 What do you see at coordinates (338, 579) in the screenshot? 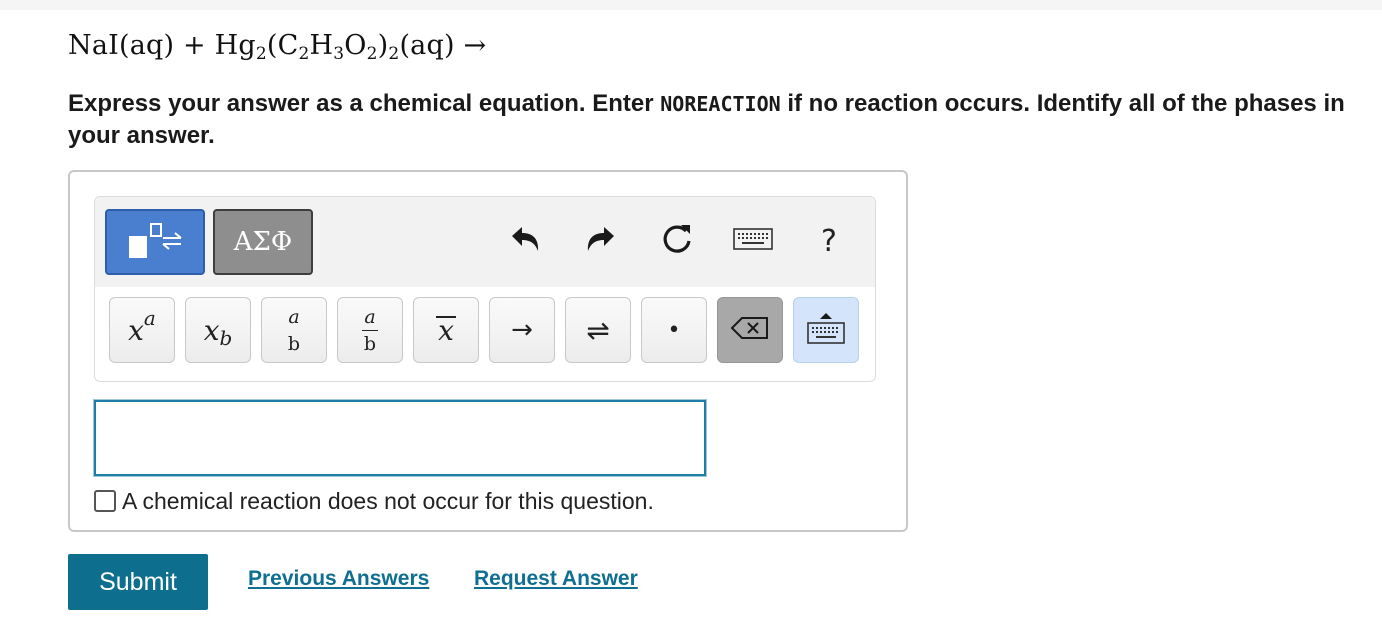
I see `previous-answers-link: Previous Answers` at bounding box center [338, 579].